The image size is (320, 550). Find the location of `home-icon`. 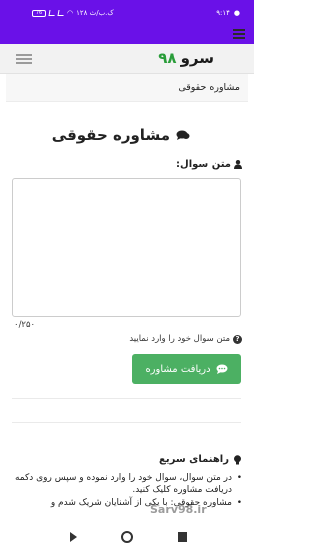

home-icon is located at coordinates (127, 537).